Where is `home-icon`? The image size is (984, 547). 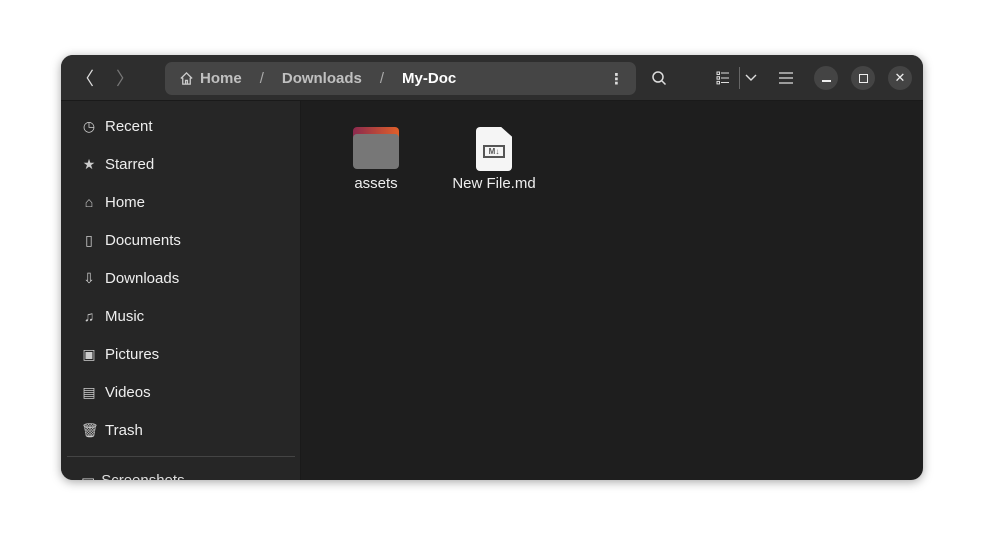
home-icon is located at coordinates (186, 78).